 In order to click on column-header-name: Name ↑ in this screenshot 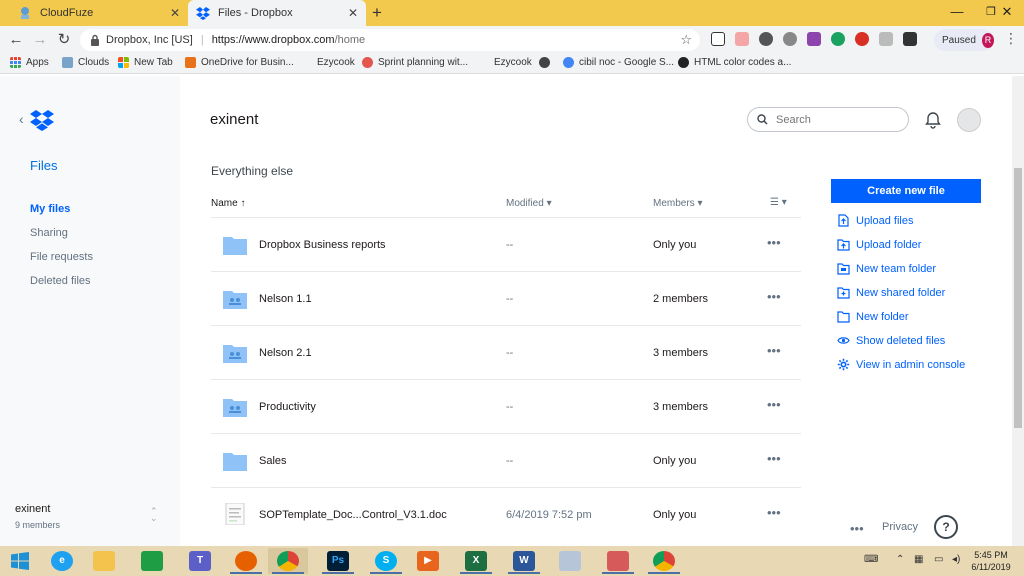, I will do `click(228, 203)`.